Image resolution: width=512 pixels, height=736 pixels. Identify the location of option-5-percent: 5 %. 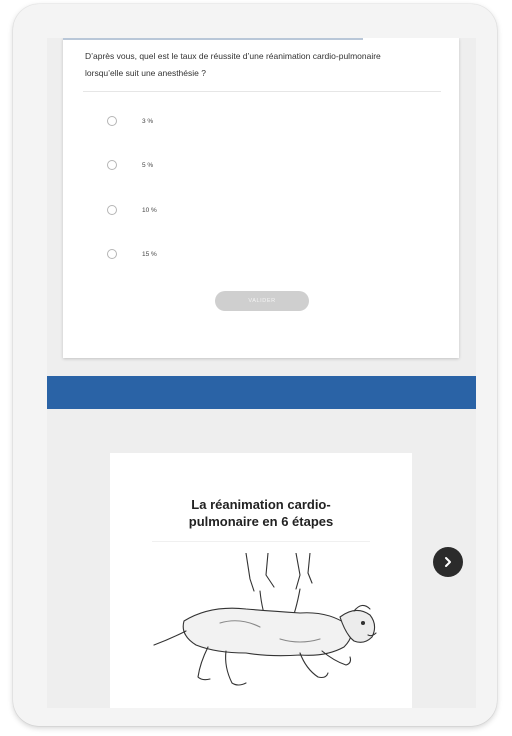
(130, 165).